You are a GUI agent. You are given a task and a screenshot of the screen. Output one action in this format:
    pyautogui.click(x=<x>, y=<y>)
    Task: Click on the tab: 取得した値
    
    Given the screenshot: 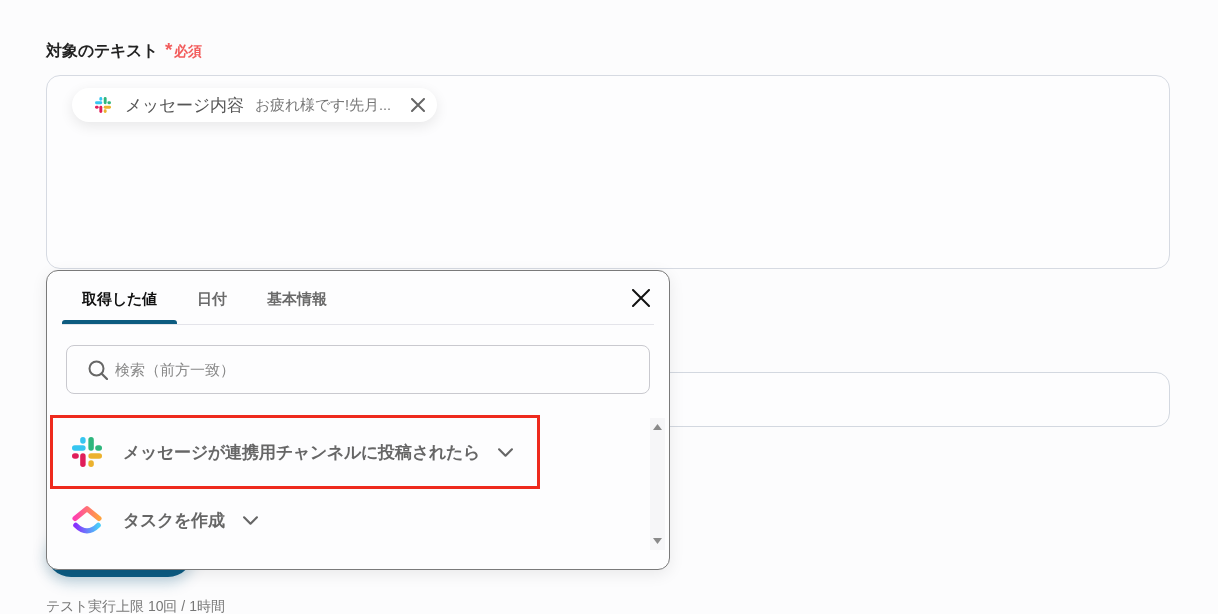 What is the action you would take?
    pyautogui.click(x=119, y=297)
    